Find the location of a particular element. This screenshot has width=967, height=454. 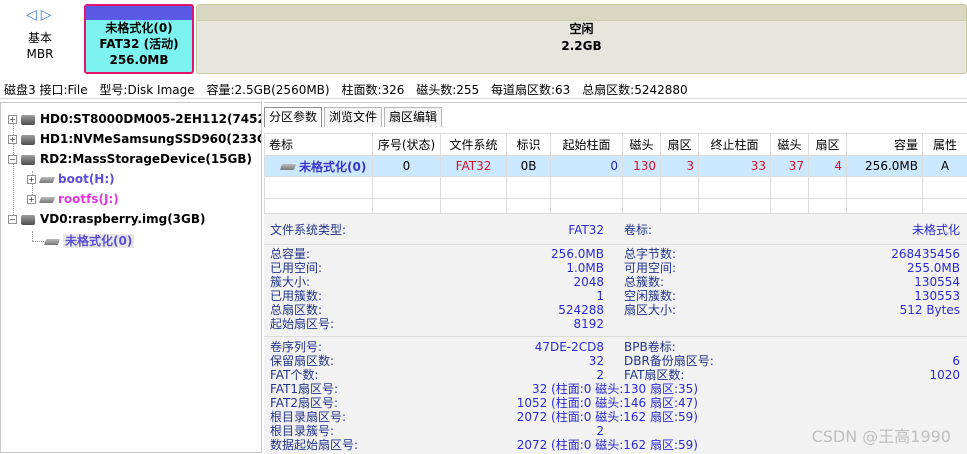

tree-item-label: 未格式化(0) is located at coordinates (98, 241).